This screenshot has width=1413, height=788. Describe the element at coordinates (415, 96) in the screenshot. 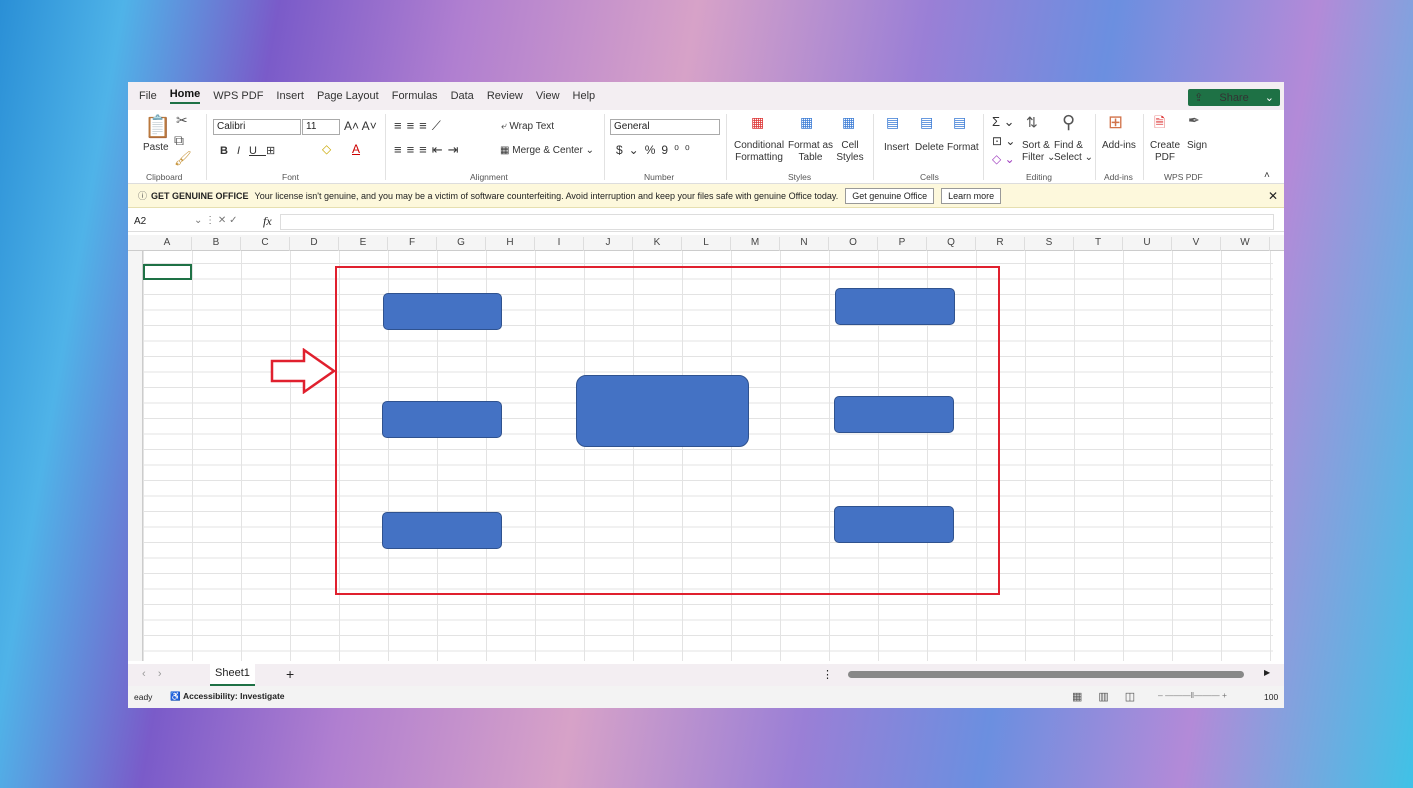

I see `menu-formulas: Formulas` at that location.